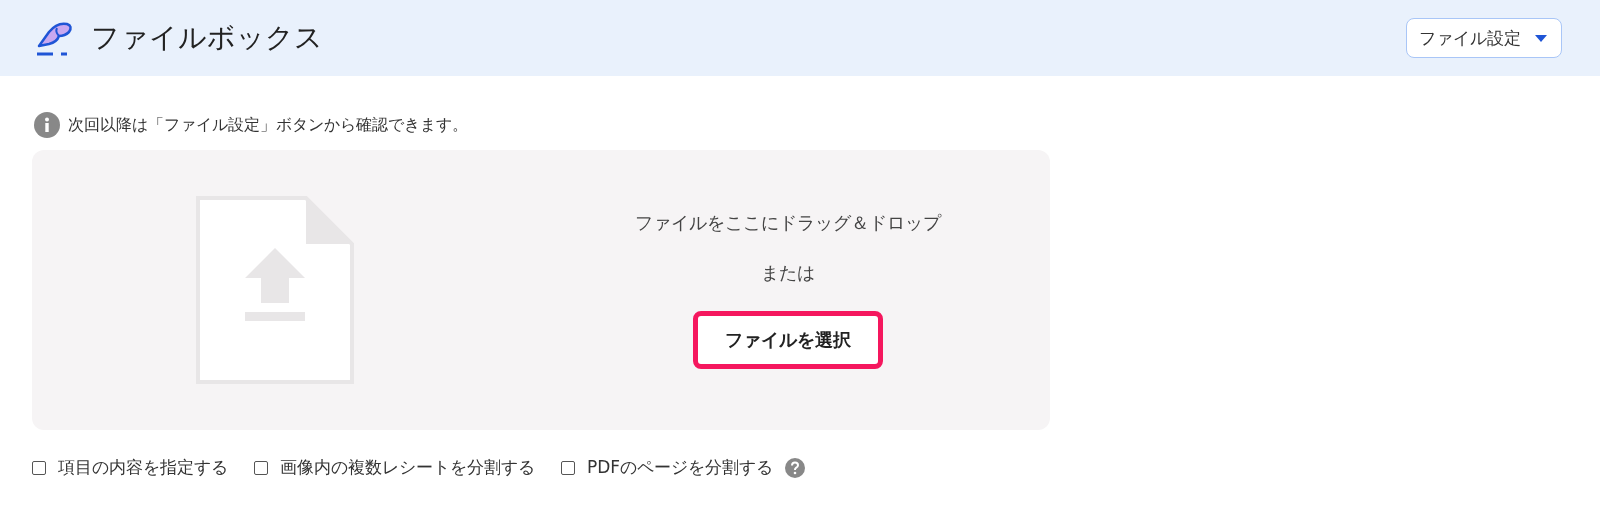 The height and width of the screenshot is (522, 1600). I want to click on info-icon, so click(47, 125).